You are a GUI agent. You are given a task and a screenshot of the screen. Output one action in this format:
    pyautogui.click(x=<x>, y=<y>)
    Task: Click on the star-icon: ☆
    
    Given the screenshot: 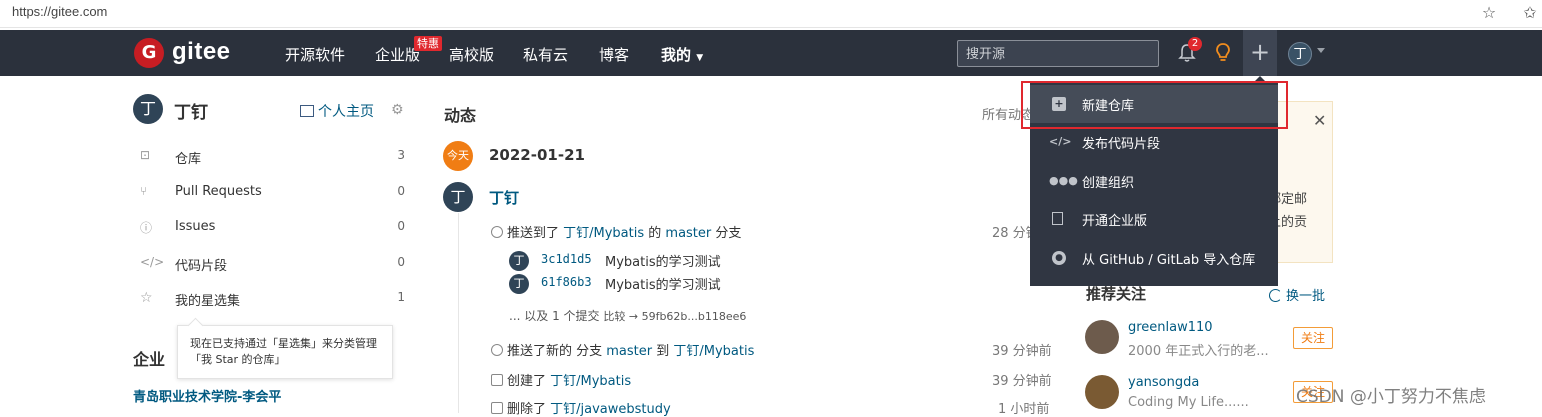 What is the action you would take?
    pyautogui.click(x=146, y=298)
    